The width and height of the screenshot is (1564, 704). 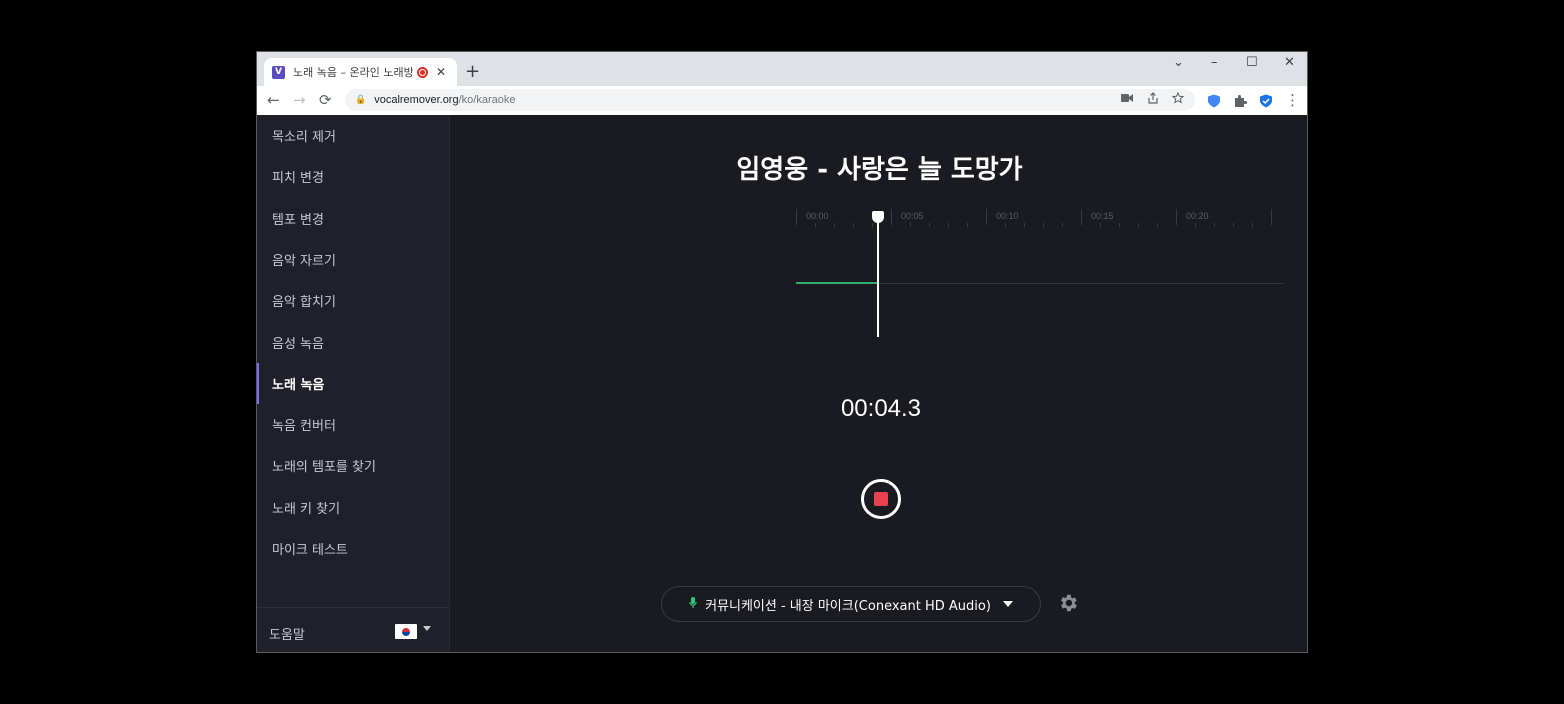 I want to click on share-icon, so click(x=1153, y=99).